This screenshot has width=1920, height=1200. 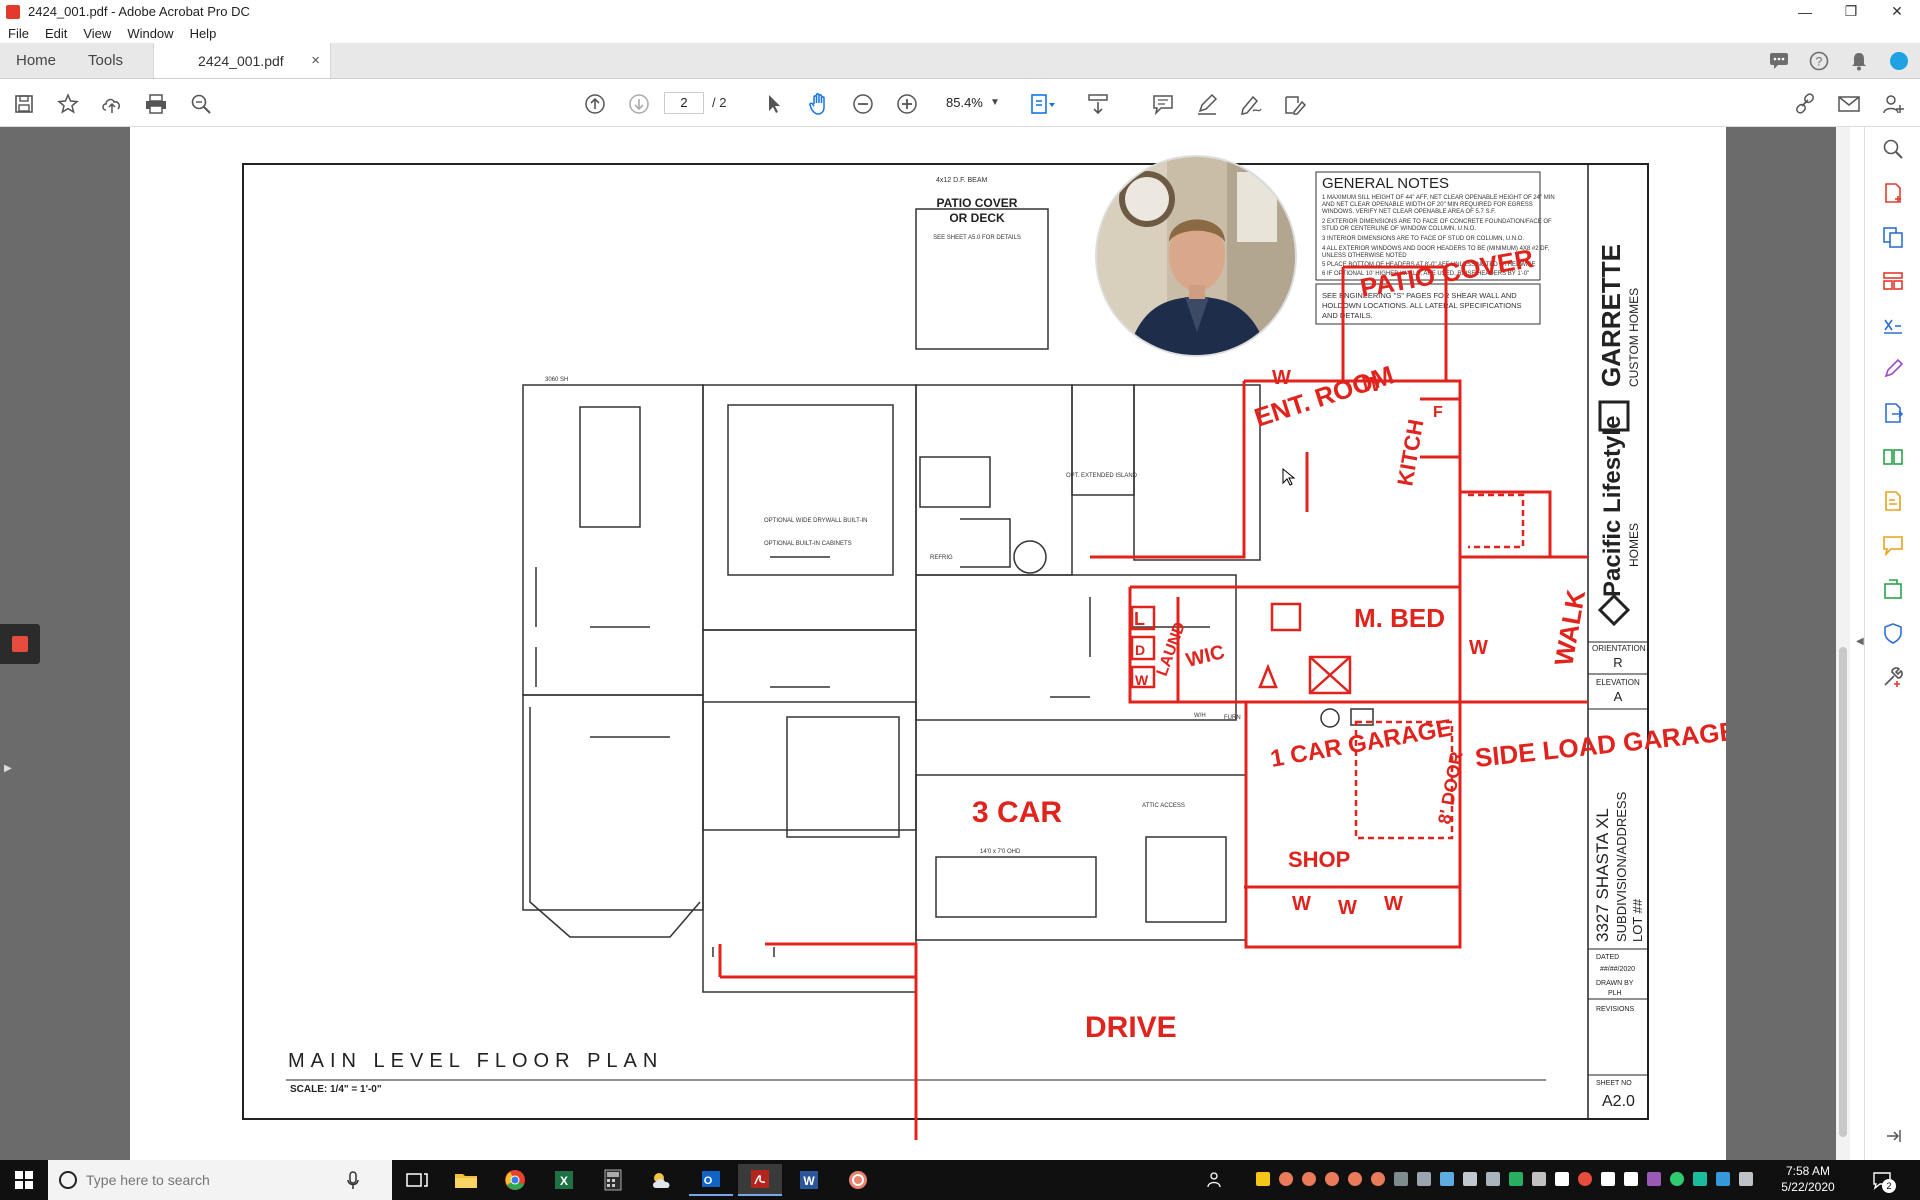 What do you see at coordinates (995, 102) in the screenshot?
I see `zoom-dropdown-chevron-icon: ▼` at bounding box center [995, 102].